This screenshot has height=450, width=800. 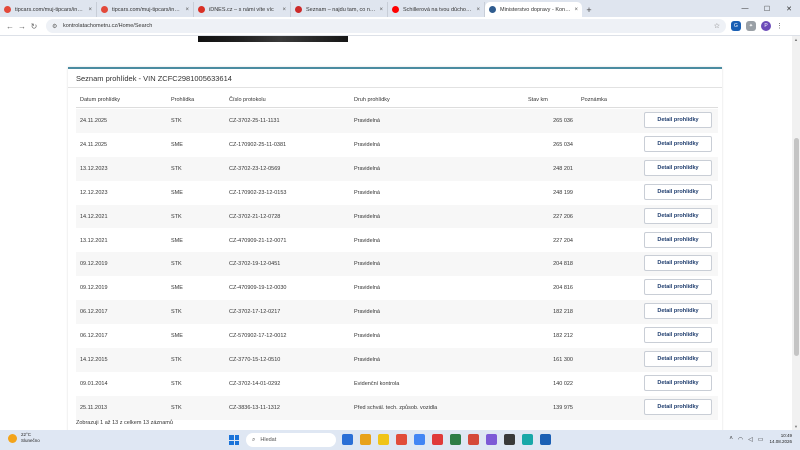 I want to click on column-header-kind: Druh prohlídky, so click(x=372, y=100).